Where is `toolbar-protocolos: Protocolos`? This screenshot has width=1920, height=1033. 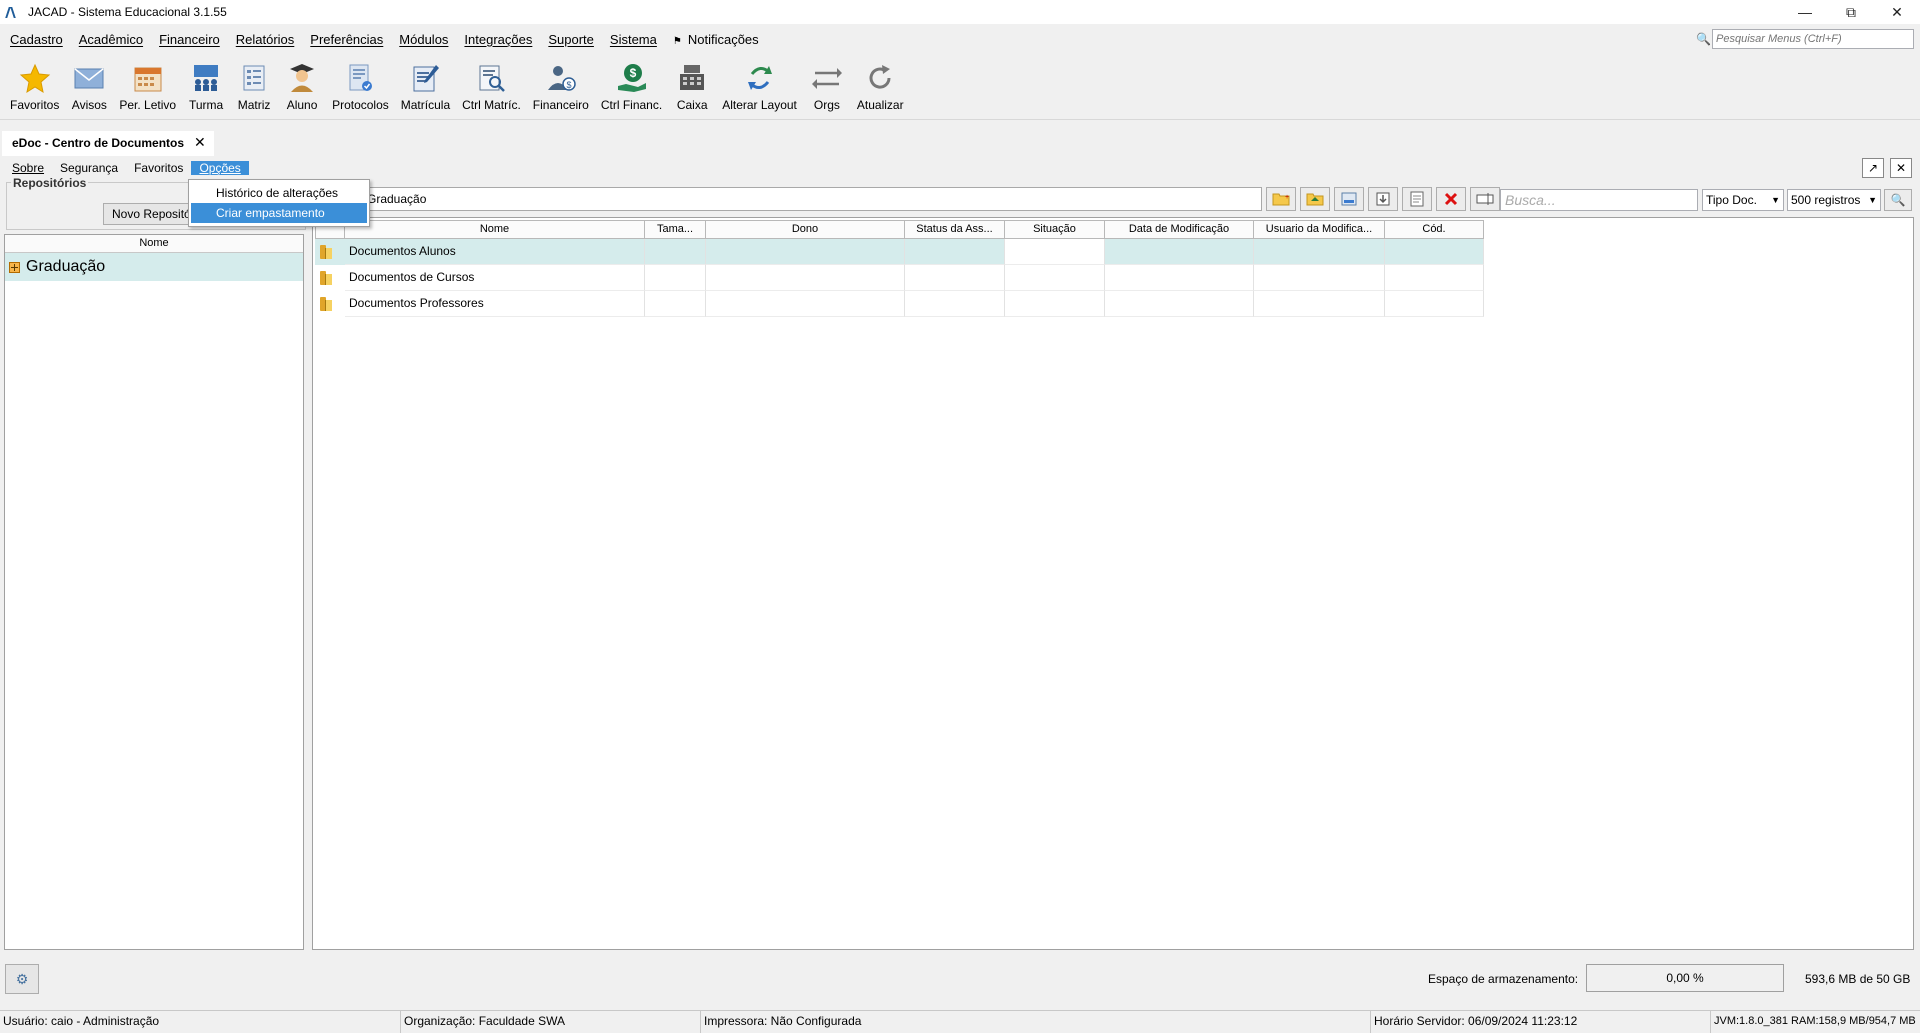 toolbar-protocolos: Protocolos is located at coordinates (360, 86).